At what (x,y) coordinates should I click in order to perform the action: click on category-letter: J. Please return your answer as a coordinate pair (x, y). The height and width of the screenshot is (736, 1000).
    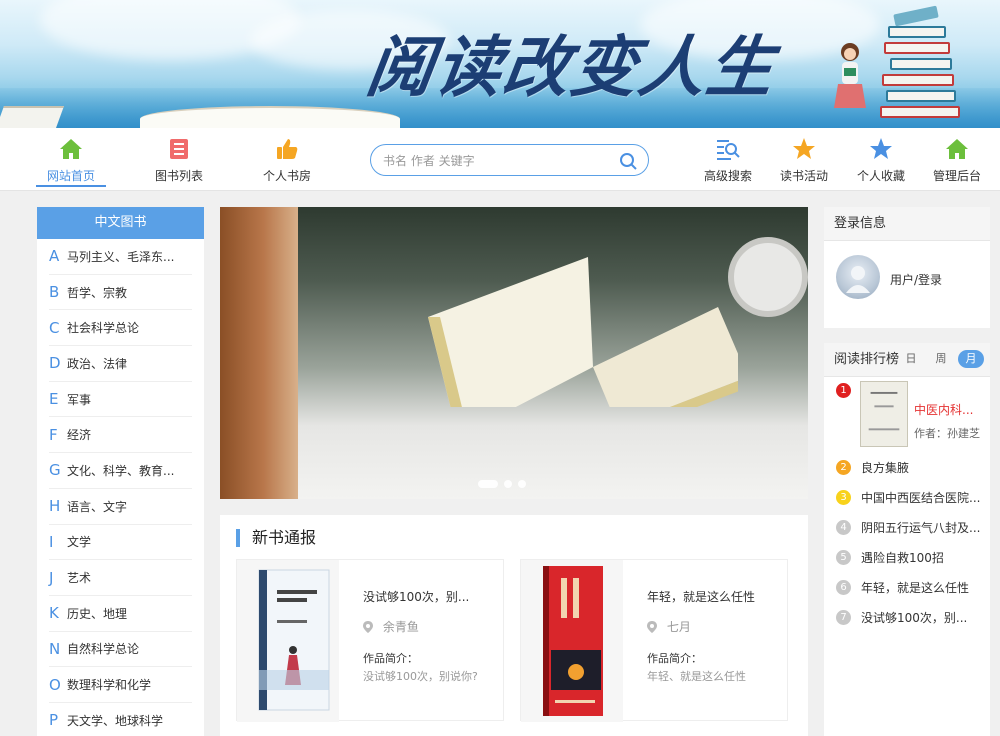
    Looking at the image, I should click on (51, 577).